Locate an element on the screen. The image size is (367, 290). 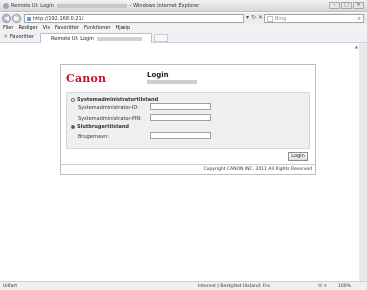
address-actions: ▾ ↻ ✕ is located at coordinates (254, 17).